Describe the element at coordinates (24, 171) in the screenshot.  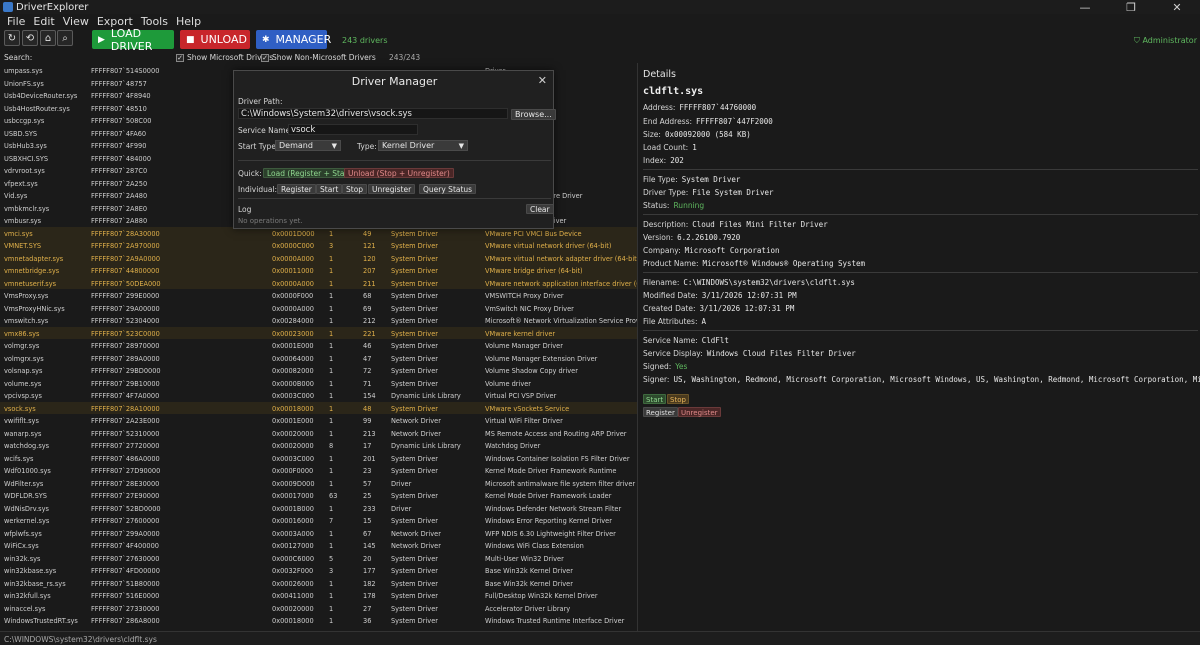
I see `driver-name-cell: vdrvroot.sys` at that location.